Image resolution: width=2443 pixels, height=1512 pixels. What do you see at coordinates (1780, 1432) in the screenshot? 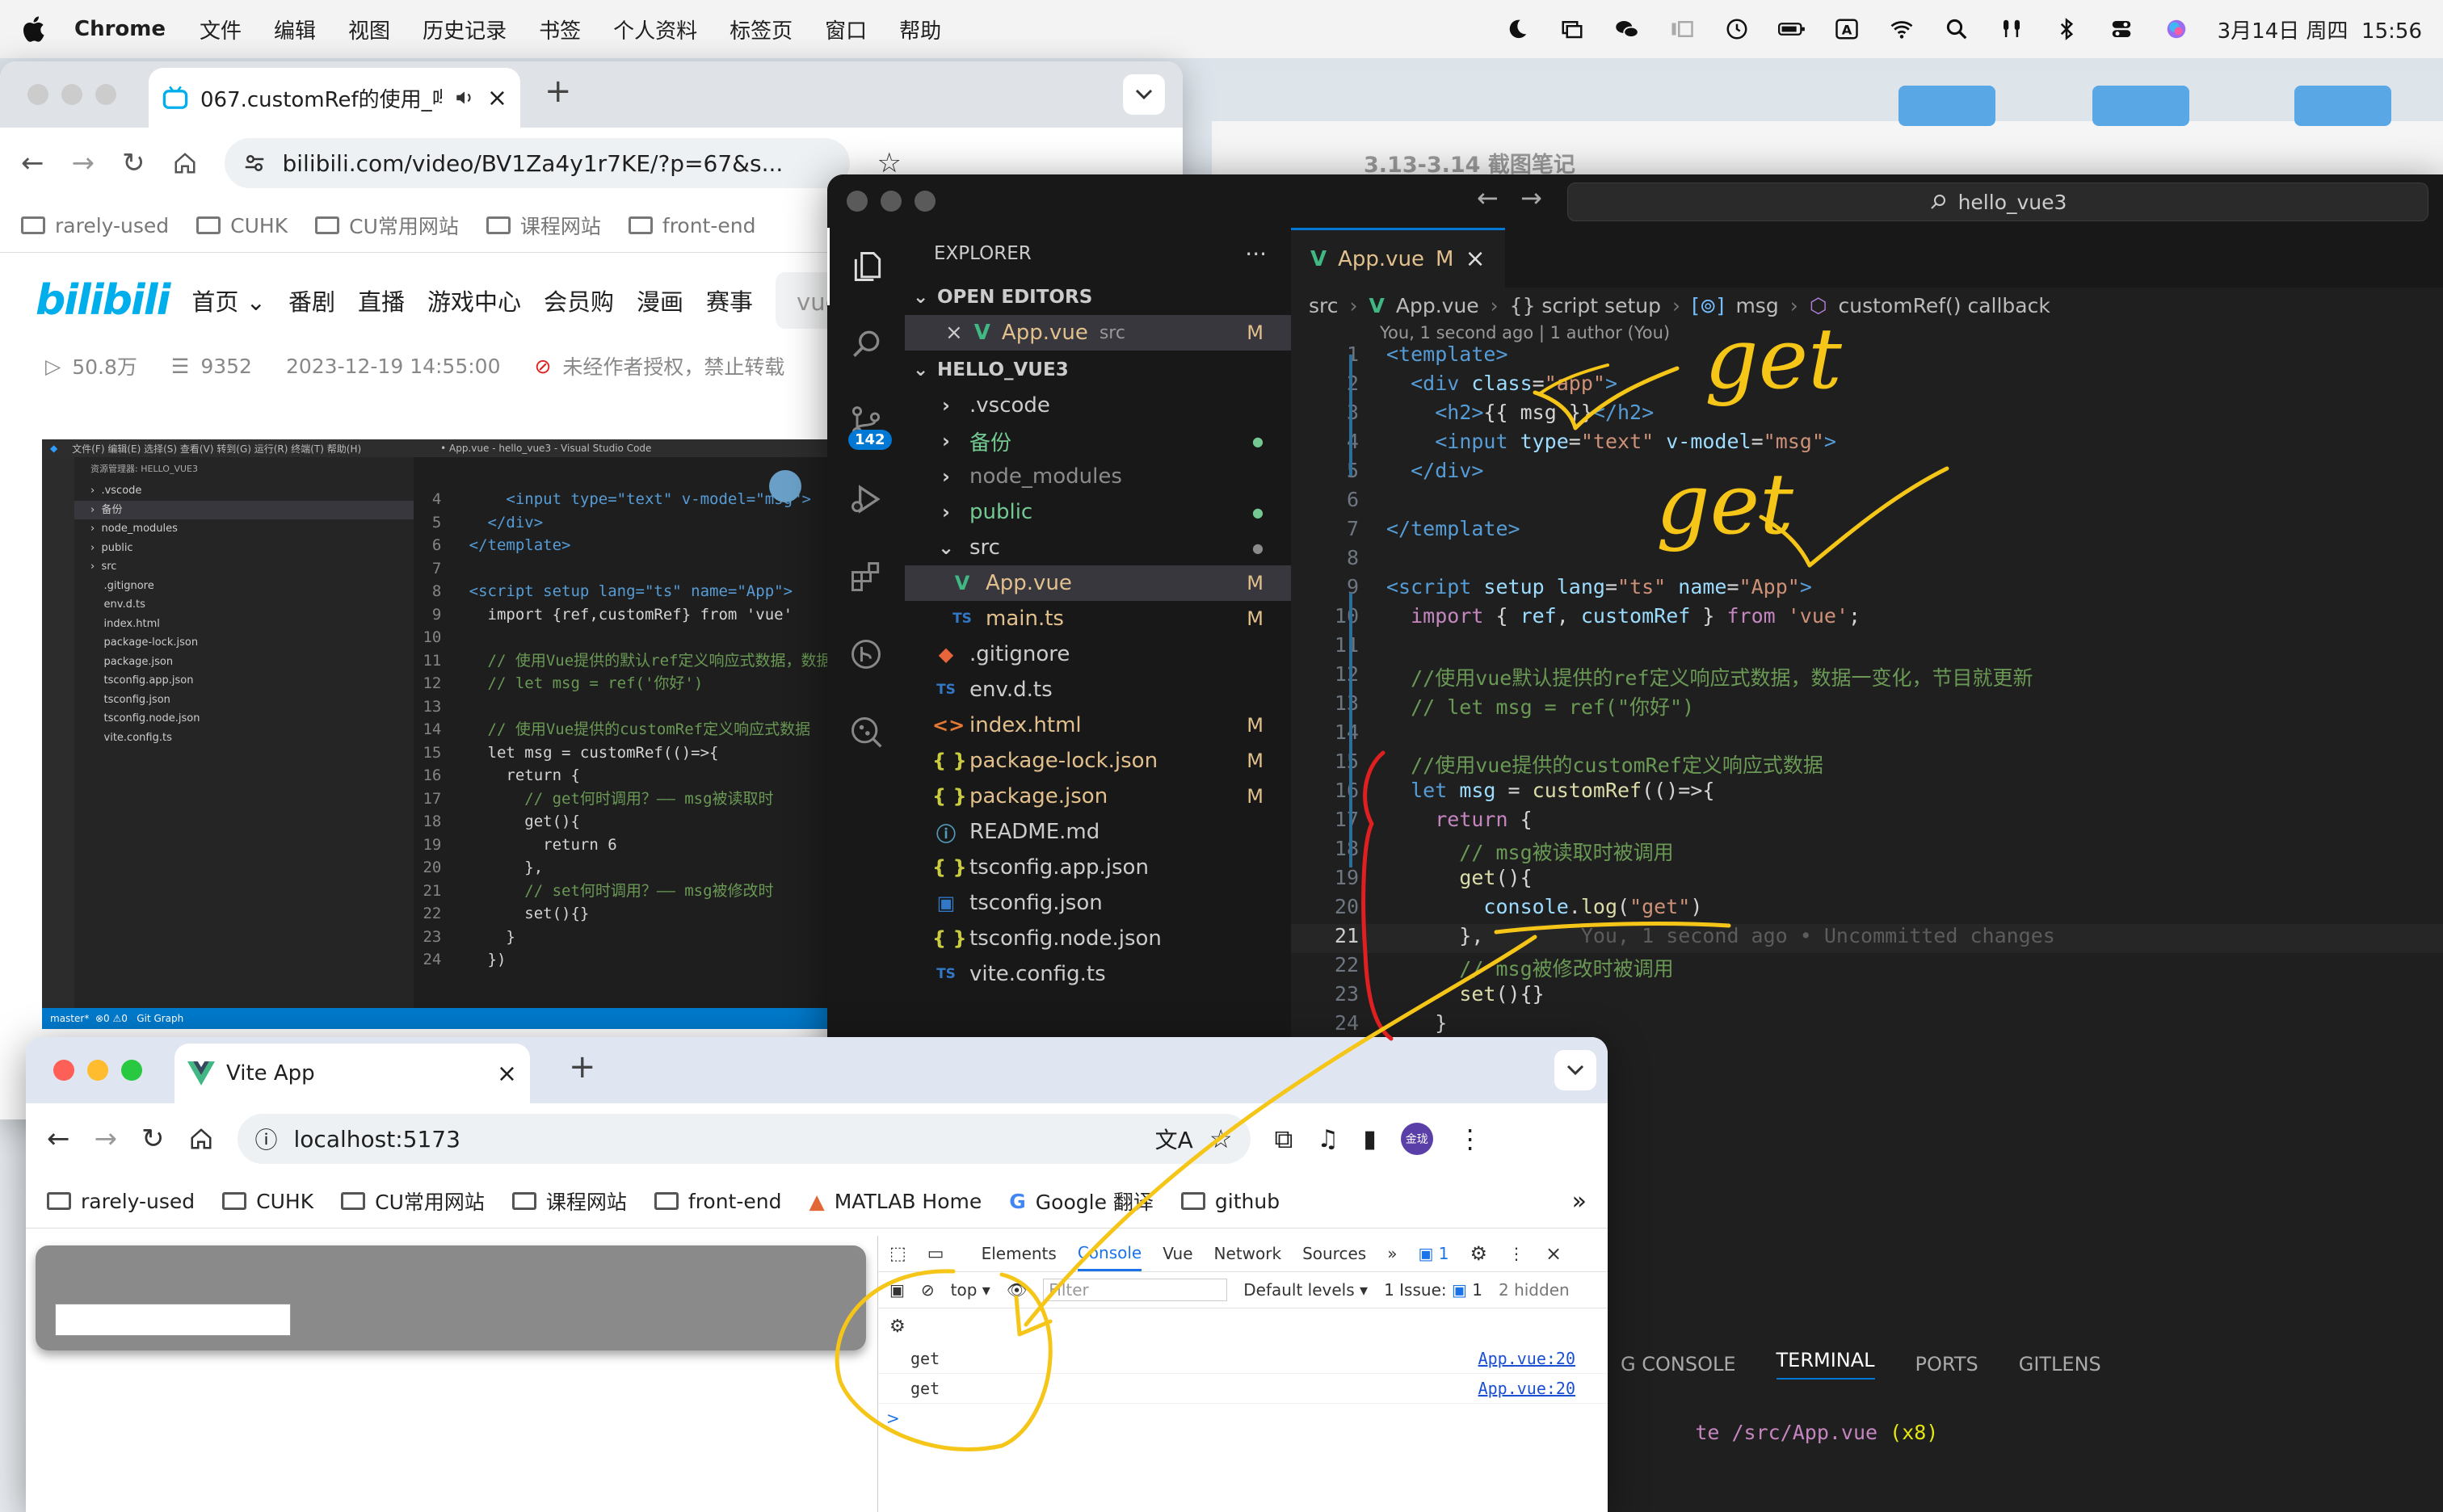
I see `terminal-output: te /src/App.vue (x8)` at bounding box center [1780, 1432].